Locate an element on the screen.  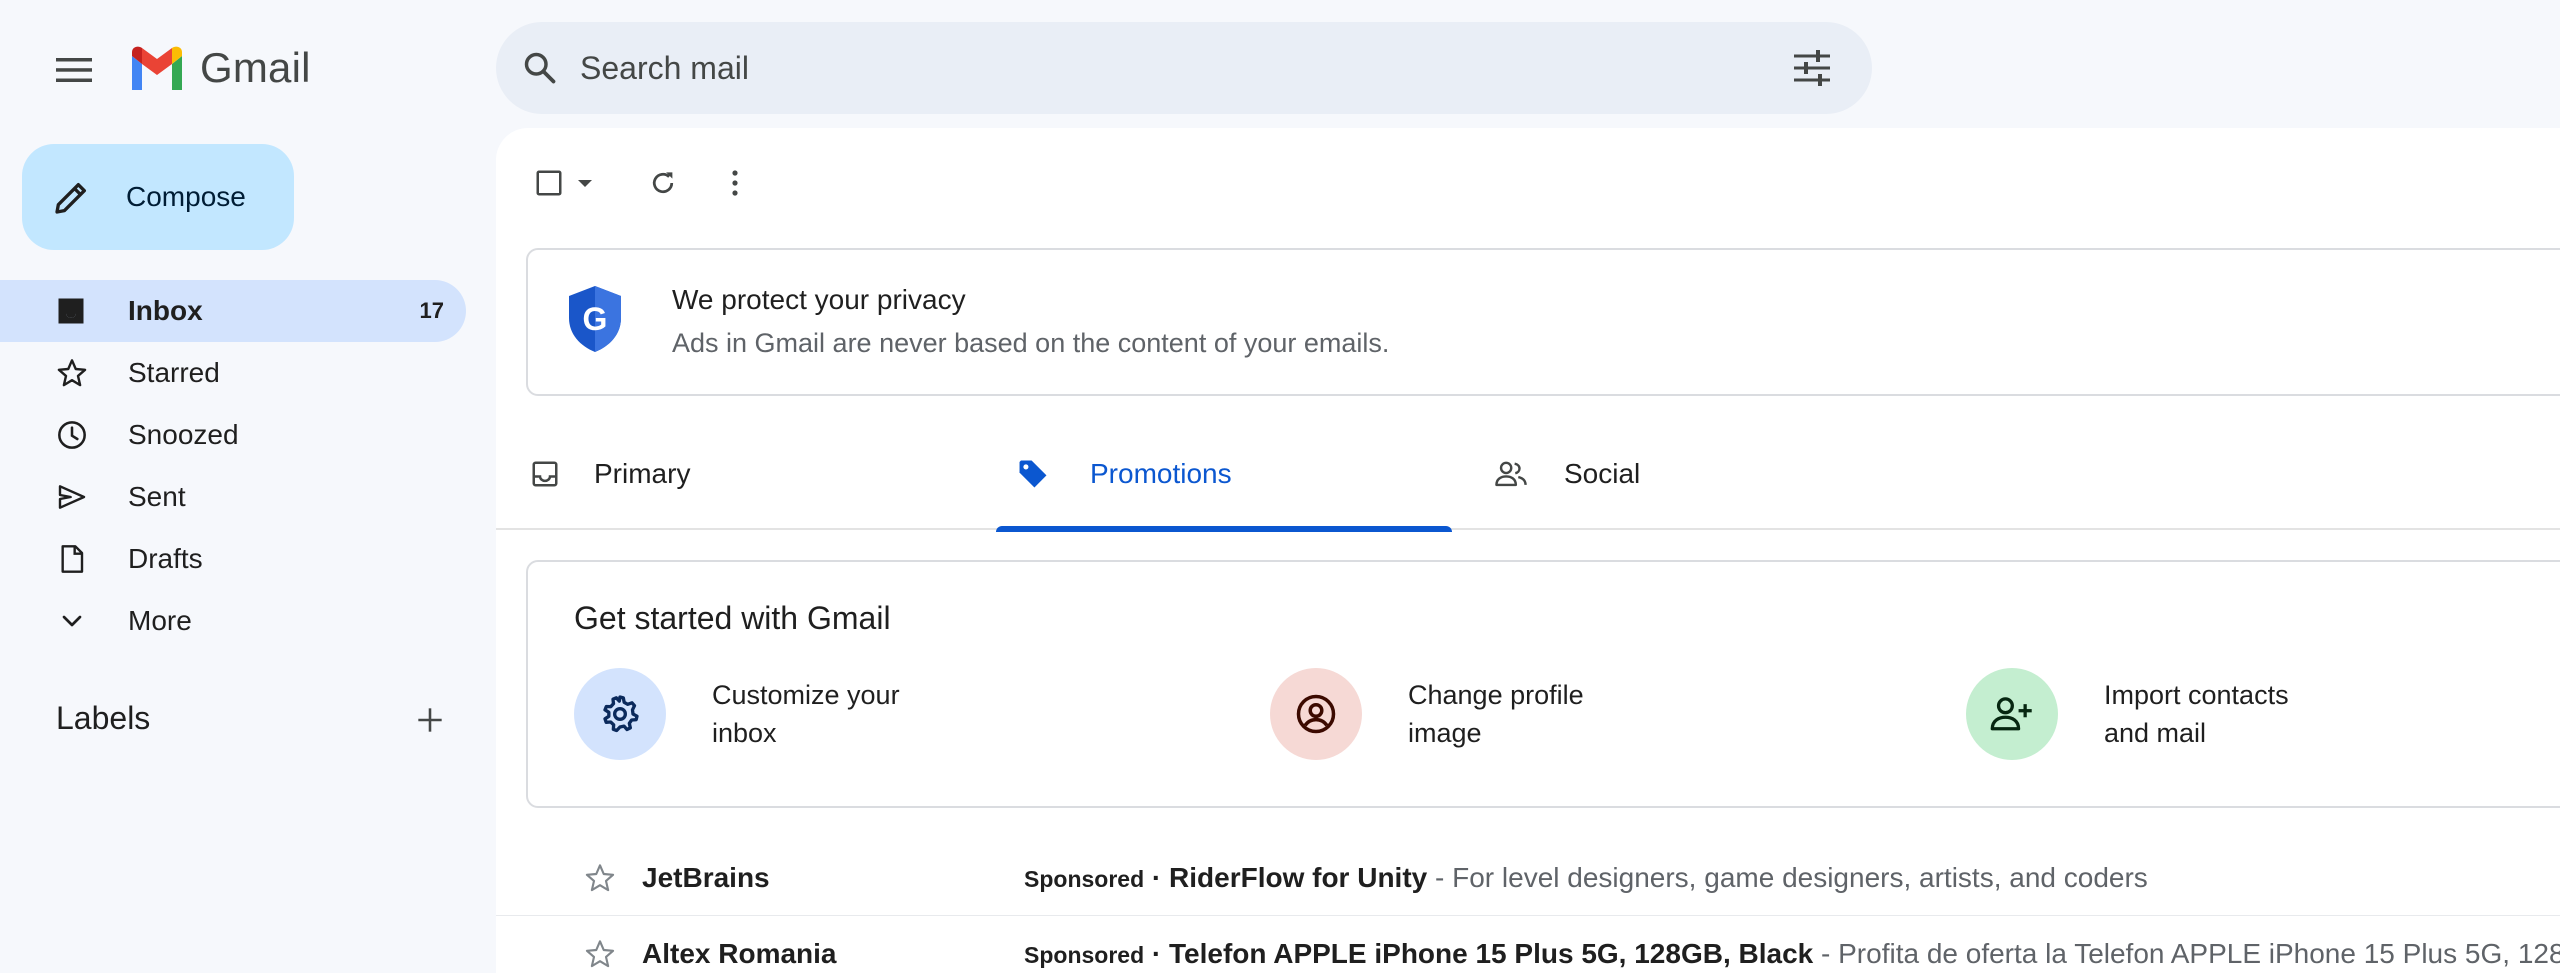
gmail-logo: Gmail is located at coordinates (219, 68).